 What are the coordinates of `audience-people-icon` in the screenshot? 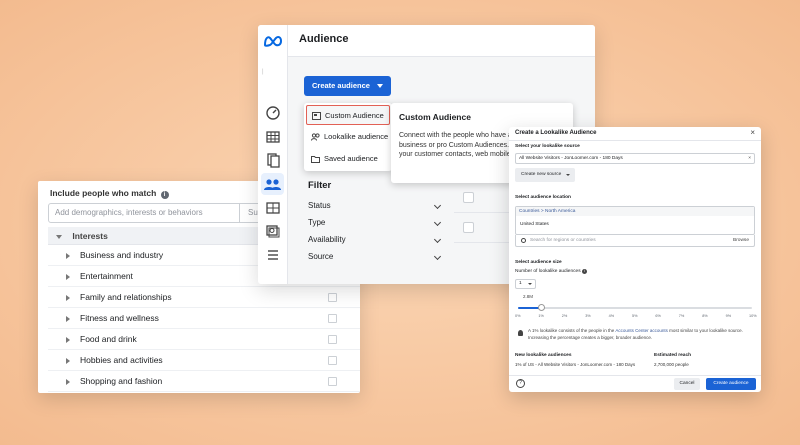 It's located at (272, 184).